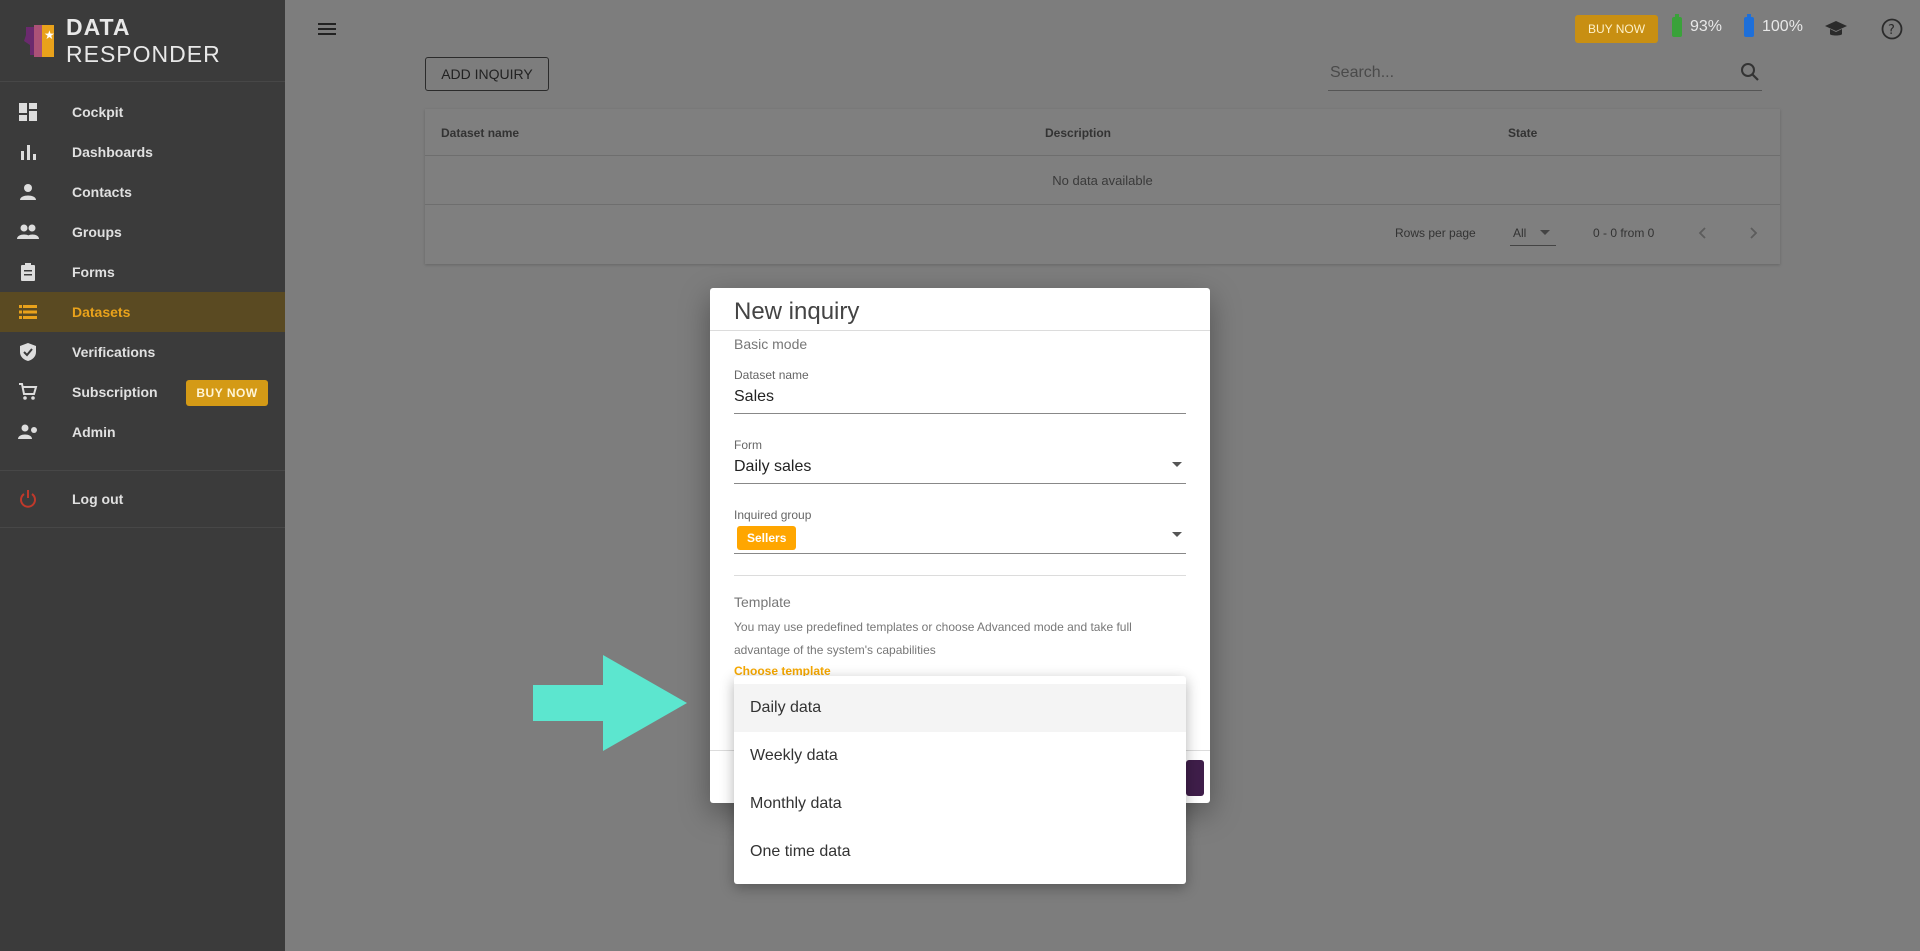 Image resolution: width=1920 pixels, height=951 pixels. What do you see at coordinates (762, 602) in the screenshot?
I see `template-title: Template` at bounding box center [762, 602].